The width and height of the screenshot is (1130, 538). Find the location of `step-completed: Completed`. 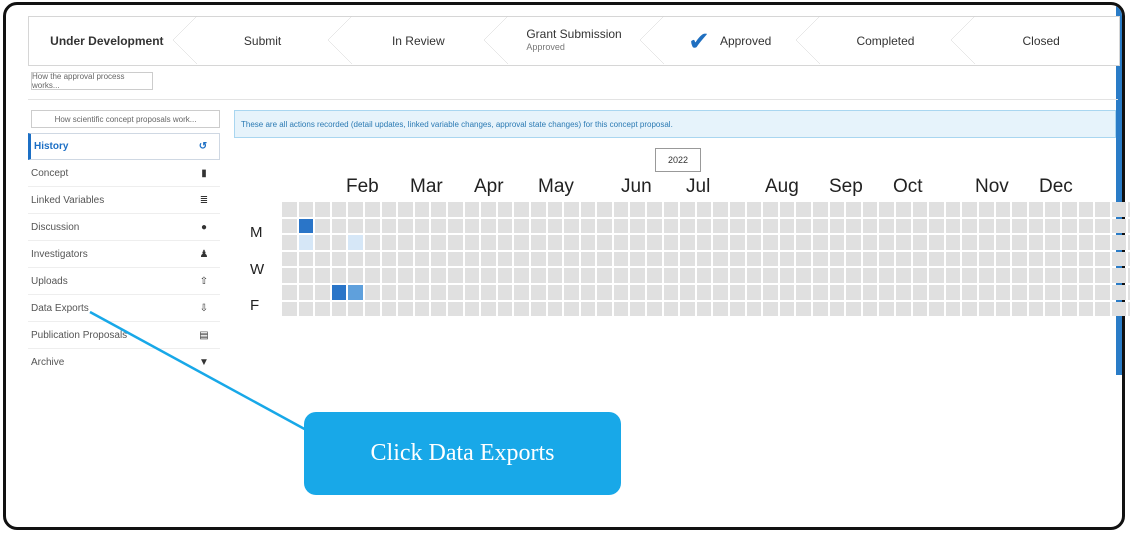

step-completed: Completed is located at coordinates (879, 40).